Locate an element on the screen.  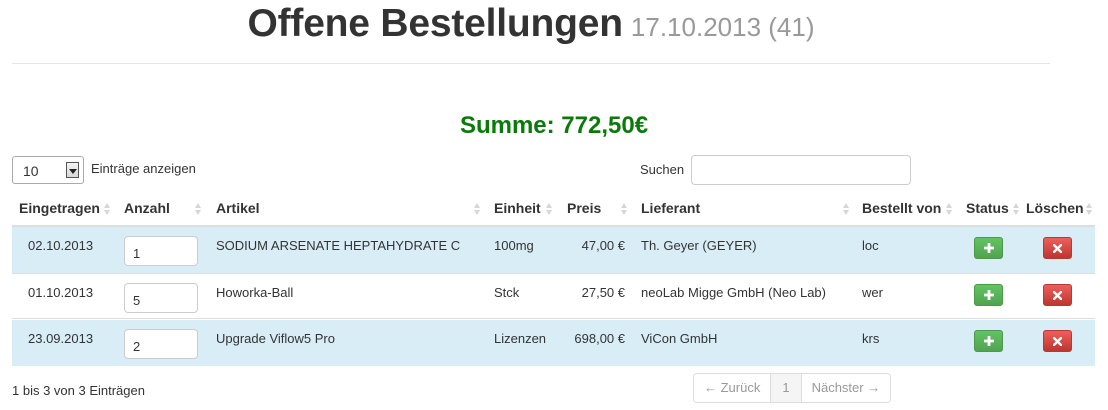
entries-length-select: 10 is located at coordinates (48, 170).